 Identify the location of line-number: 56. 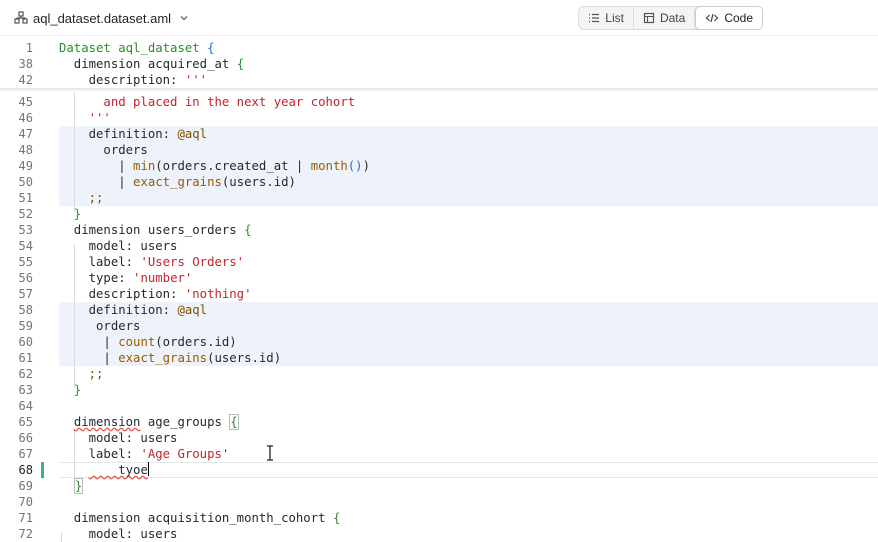
(25, 278).